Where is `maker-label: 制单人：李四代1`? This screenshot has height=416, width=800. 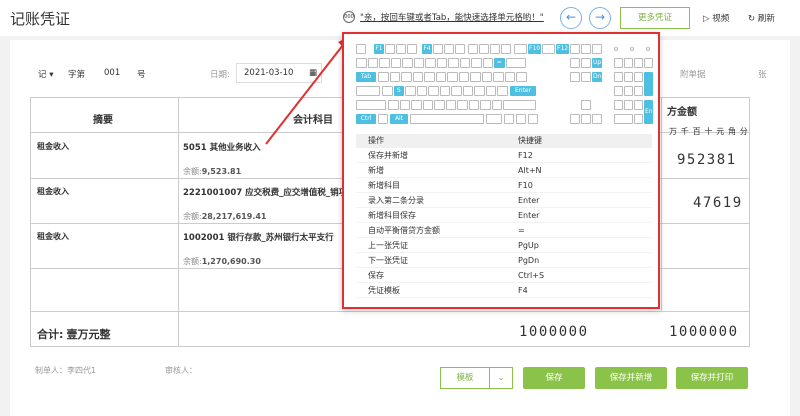
maker-label: 制单人：李四代1 is located at coordinates (66, 370).